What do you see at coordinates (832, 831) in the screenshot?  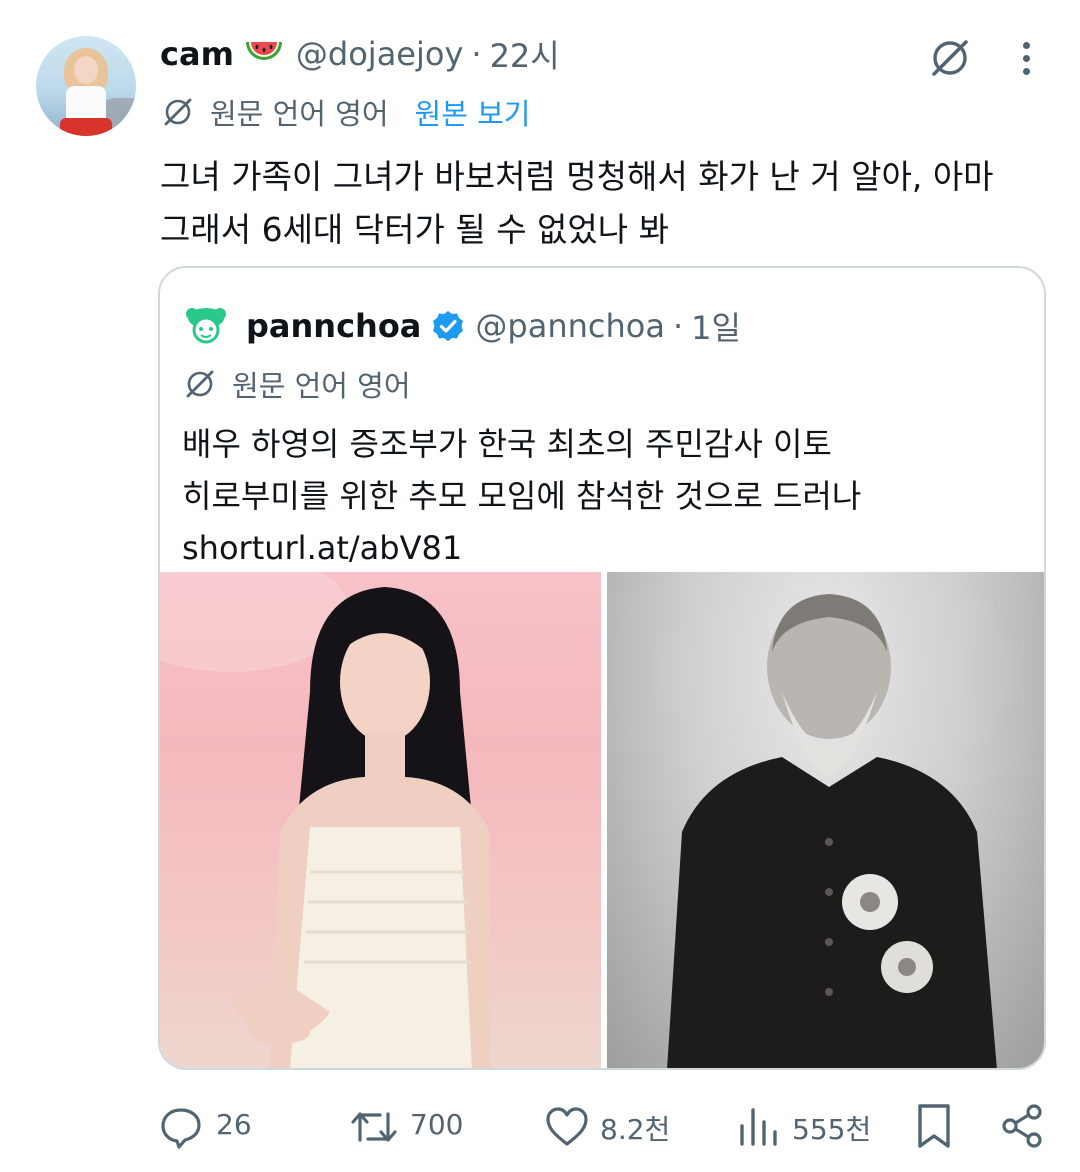 I see `historical-portrait-illustration` at bounding box center [832, 831].